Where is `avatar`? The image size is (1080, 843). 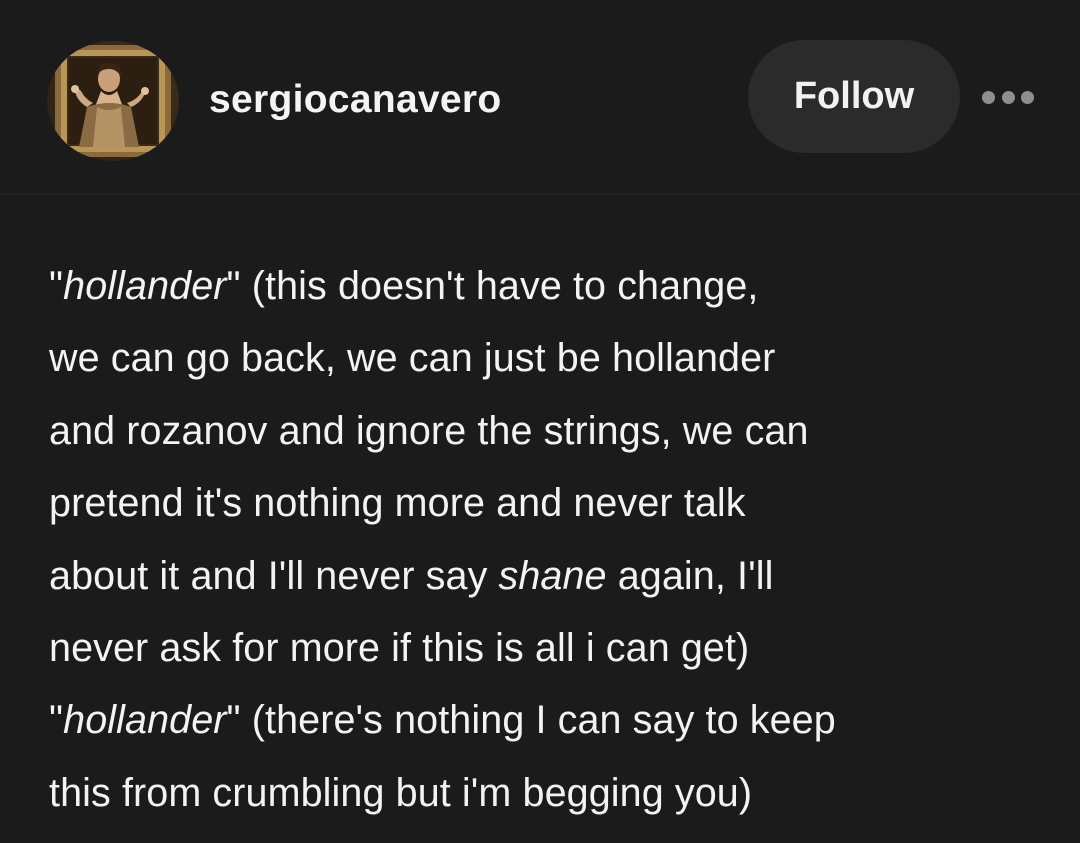
avatar is located at coordinates (113, 101).